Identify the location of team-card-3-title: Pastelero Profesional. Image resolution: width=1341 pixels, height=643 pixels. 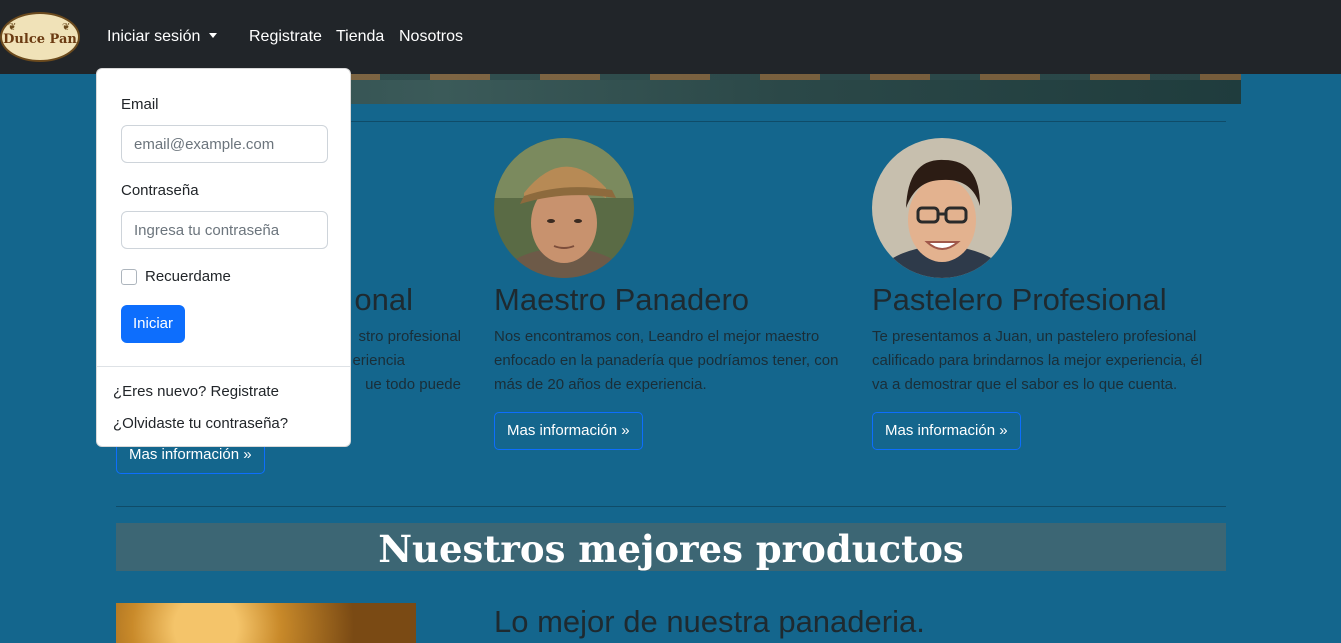
(1019, 299).